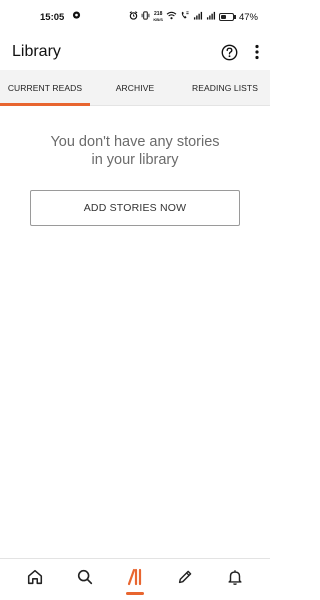 The height and width of the screenshot is (600, 320). I want to click on pencil-icon, so click(185, 579).